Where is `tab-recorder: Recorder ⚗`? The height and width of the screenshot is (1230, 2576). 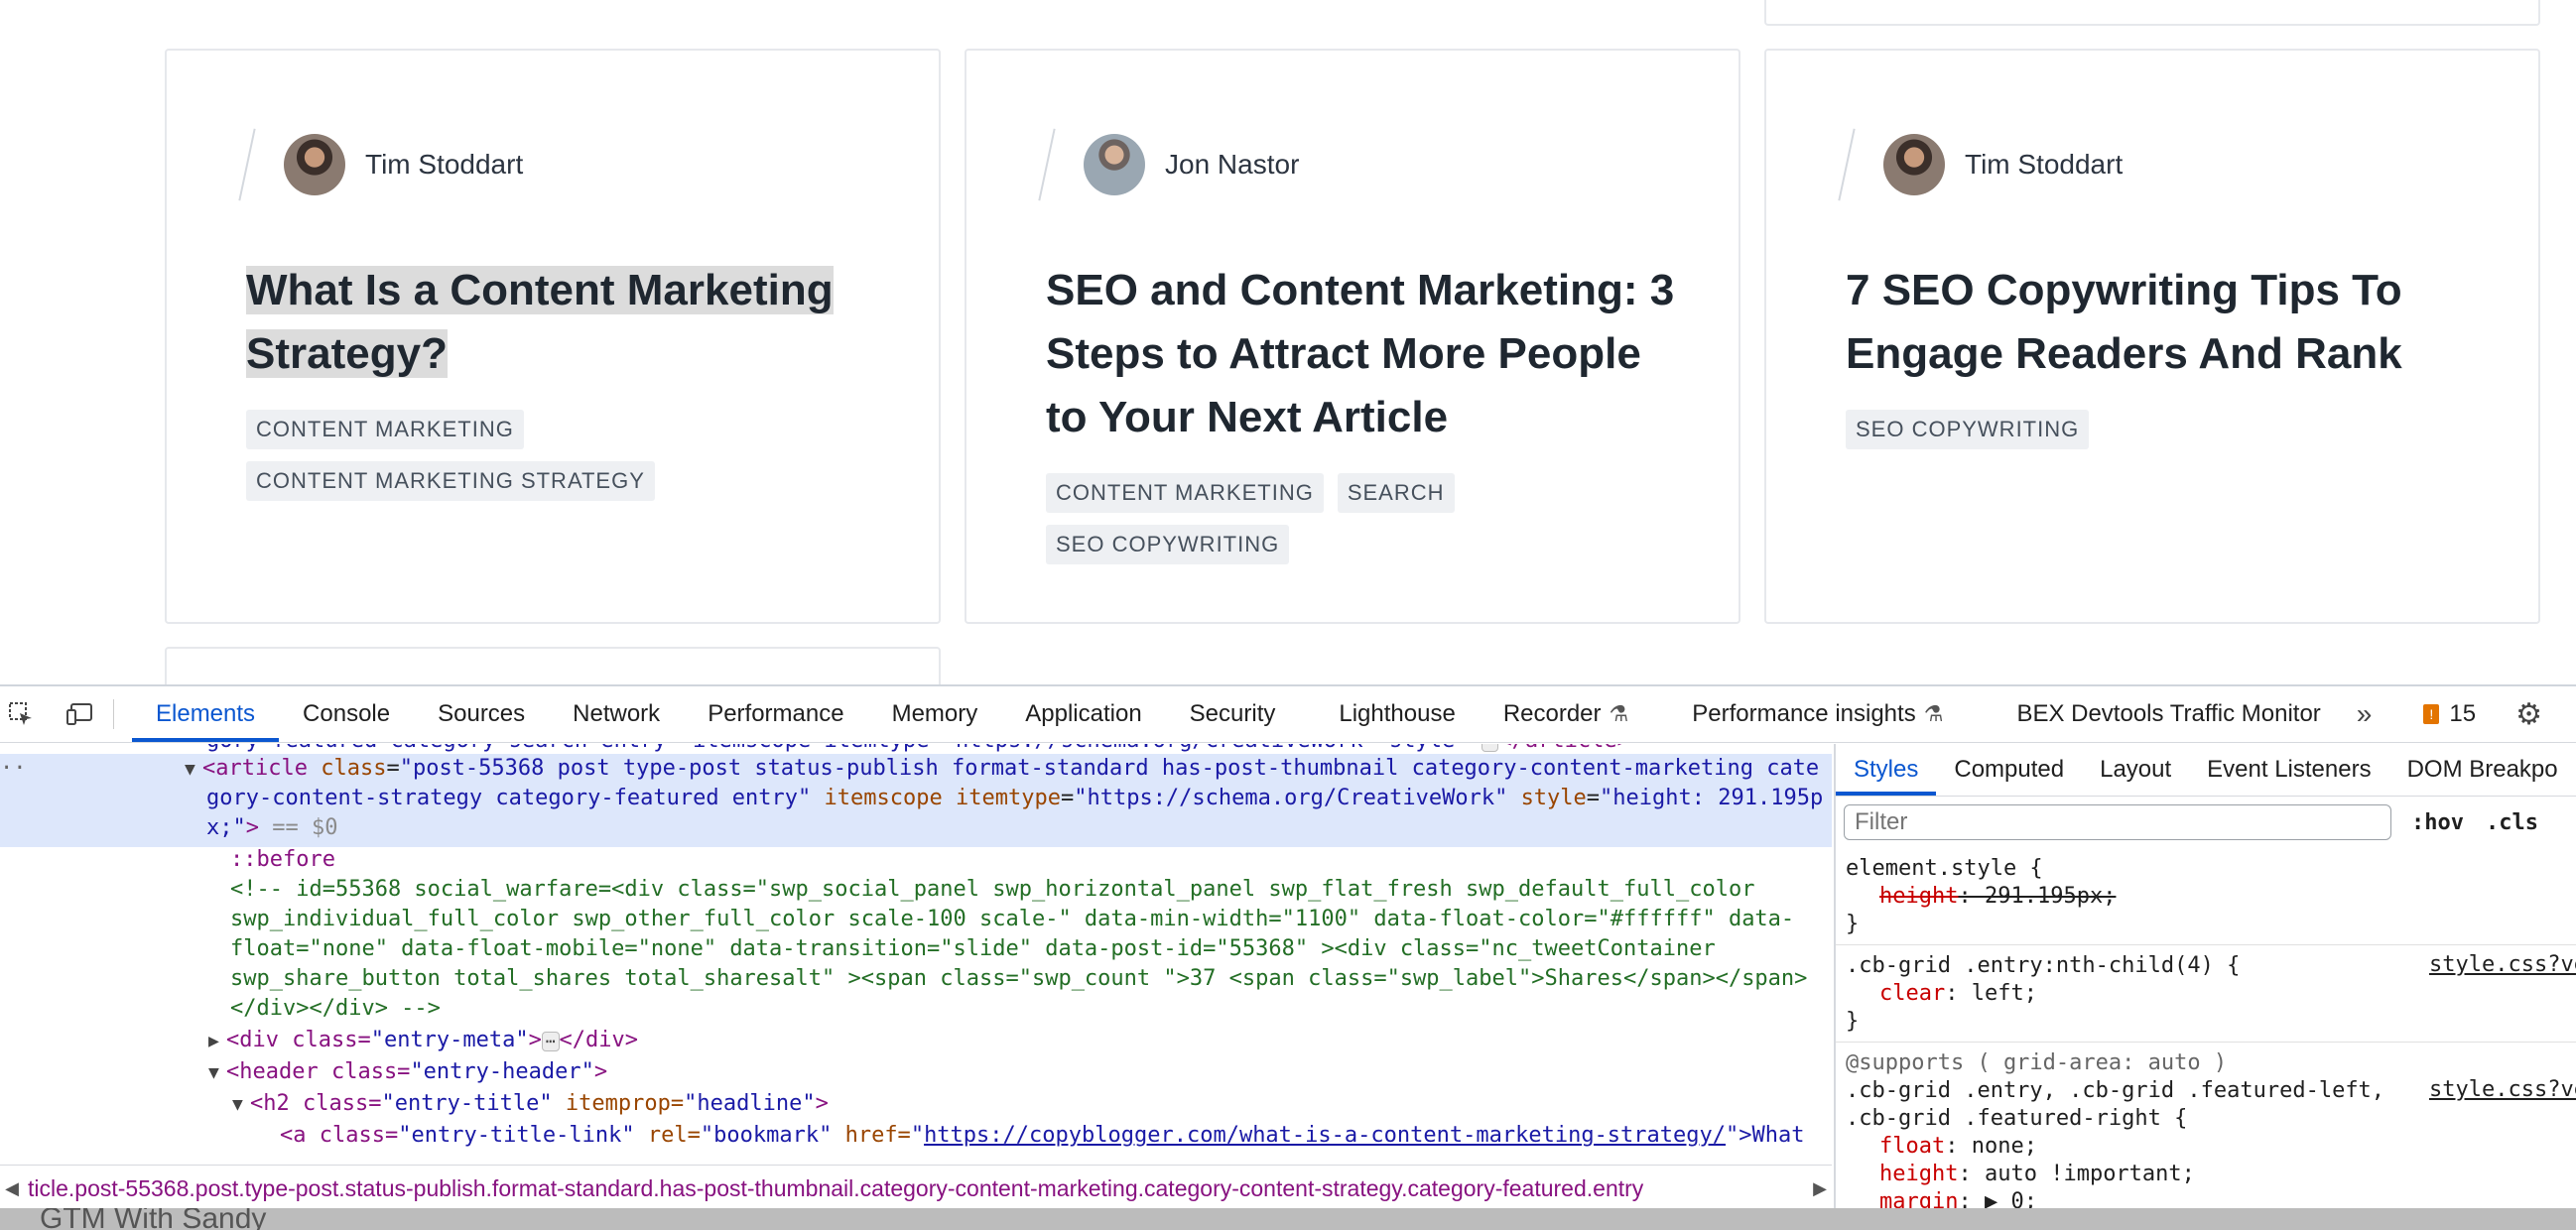 tab-recorder: Recorder ⚗ is located at coordinates (1566, 714).